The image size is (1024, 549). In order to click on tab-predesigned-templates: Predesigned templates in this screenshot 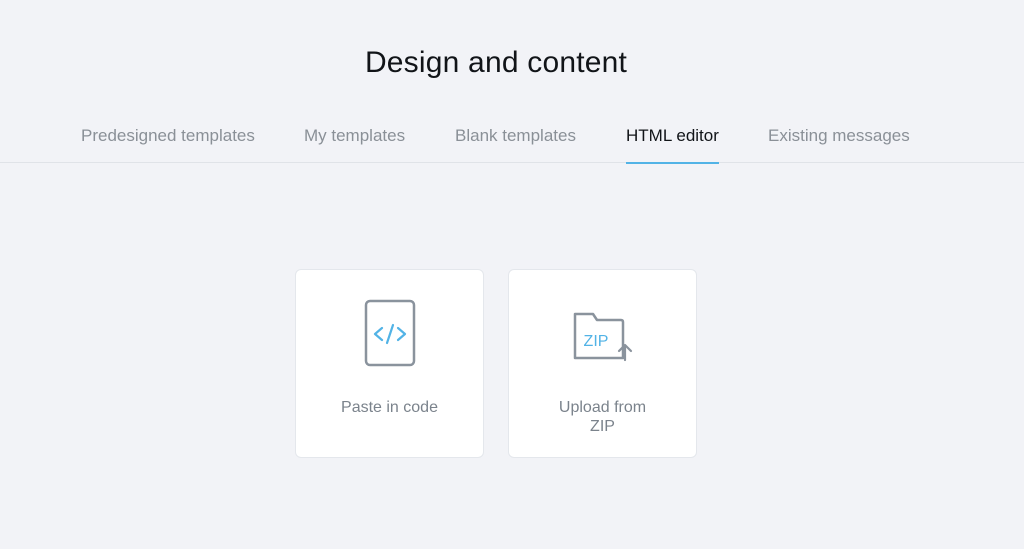, I will do `click(168, 138)`.